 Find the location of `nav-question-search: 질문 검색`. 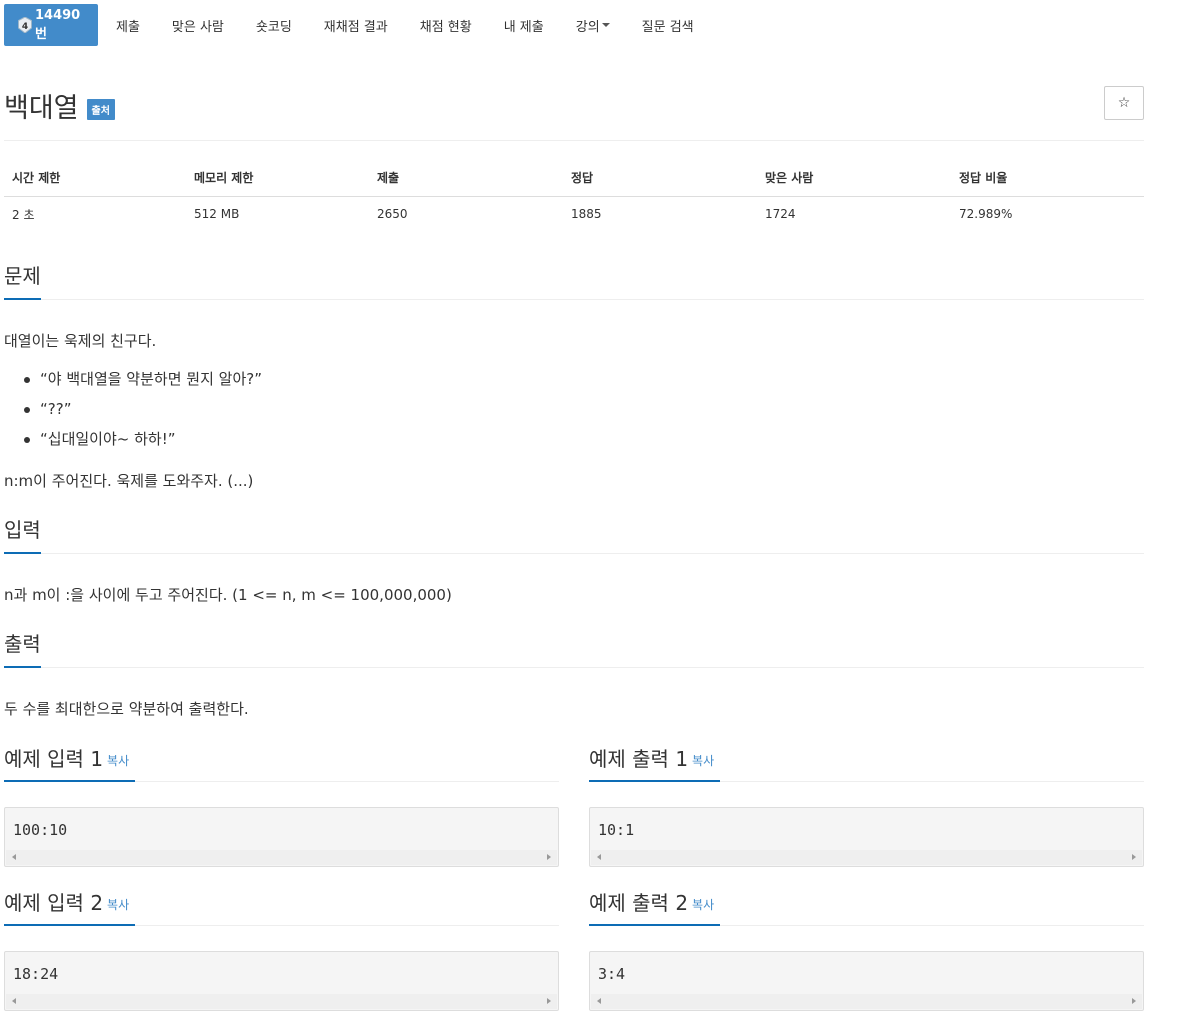

nav-question-search: 질문 검색 is located at coordinates (668, 25).